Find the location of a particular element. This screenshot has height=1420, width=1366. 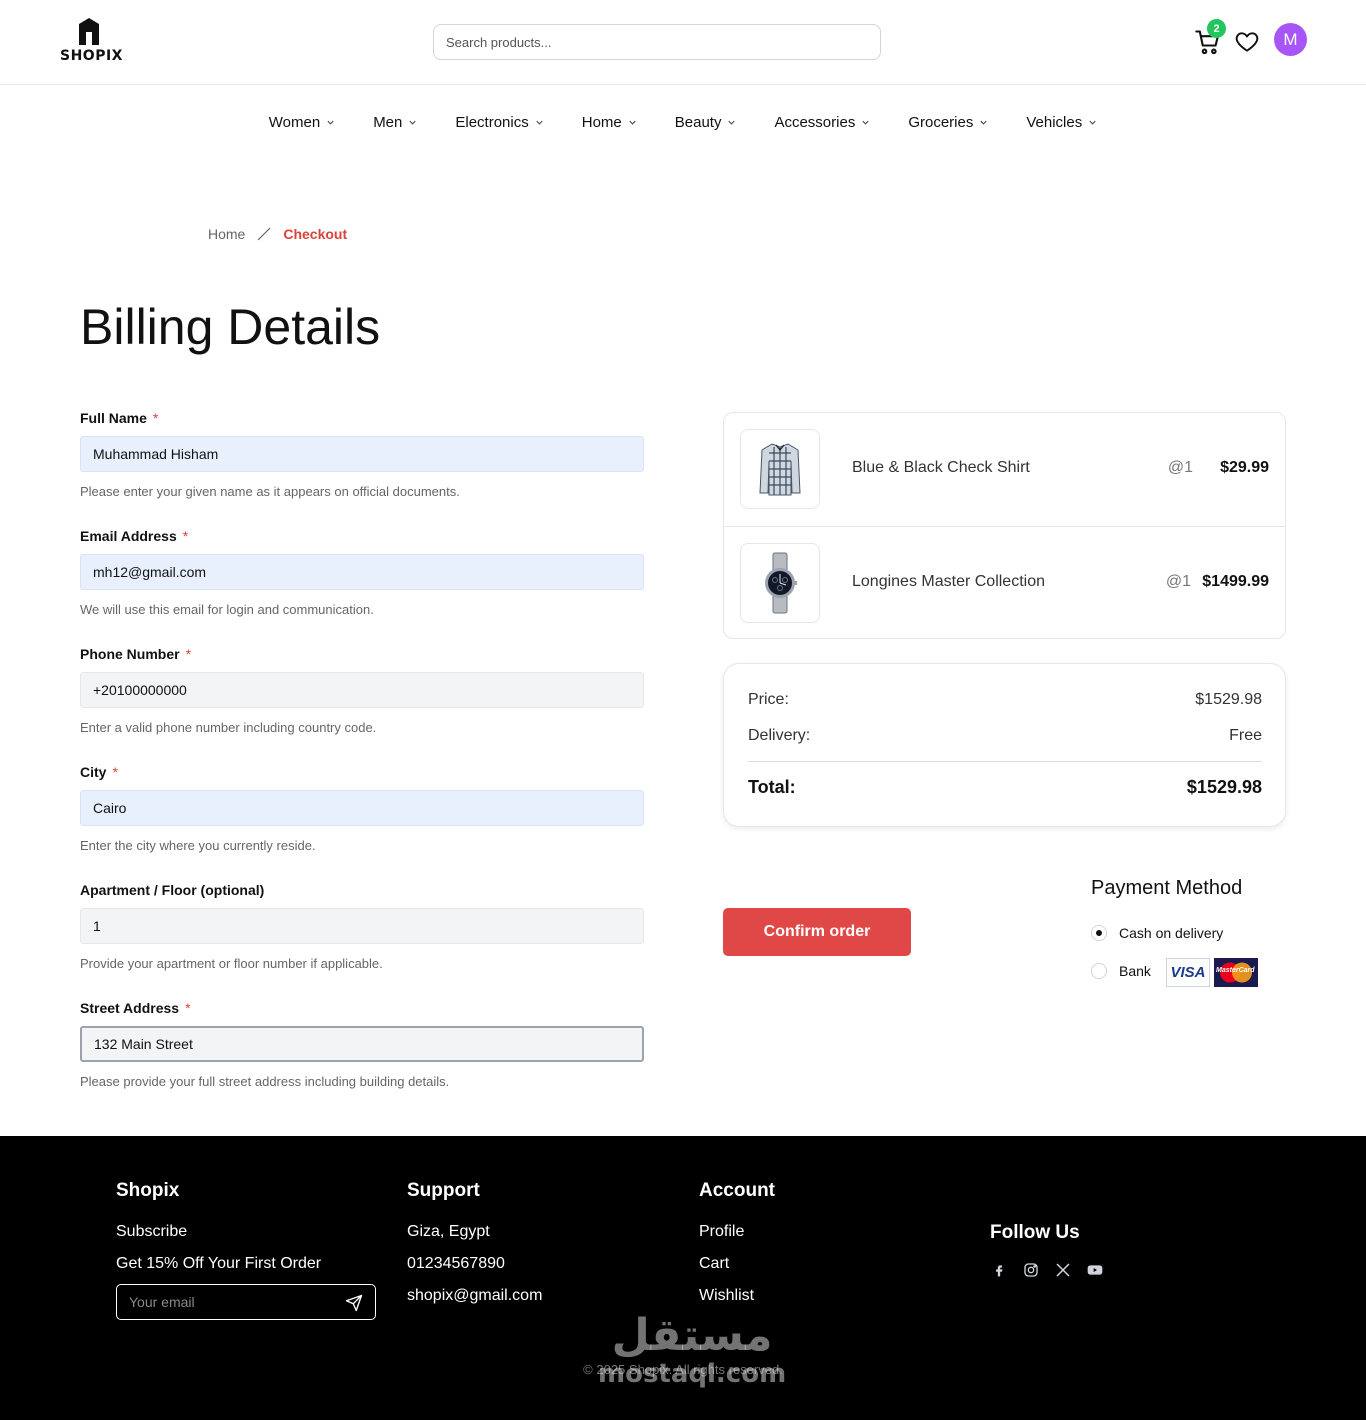

summary-divider is located at coordinates (1005, 761).